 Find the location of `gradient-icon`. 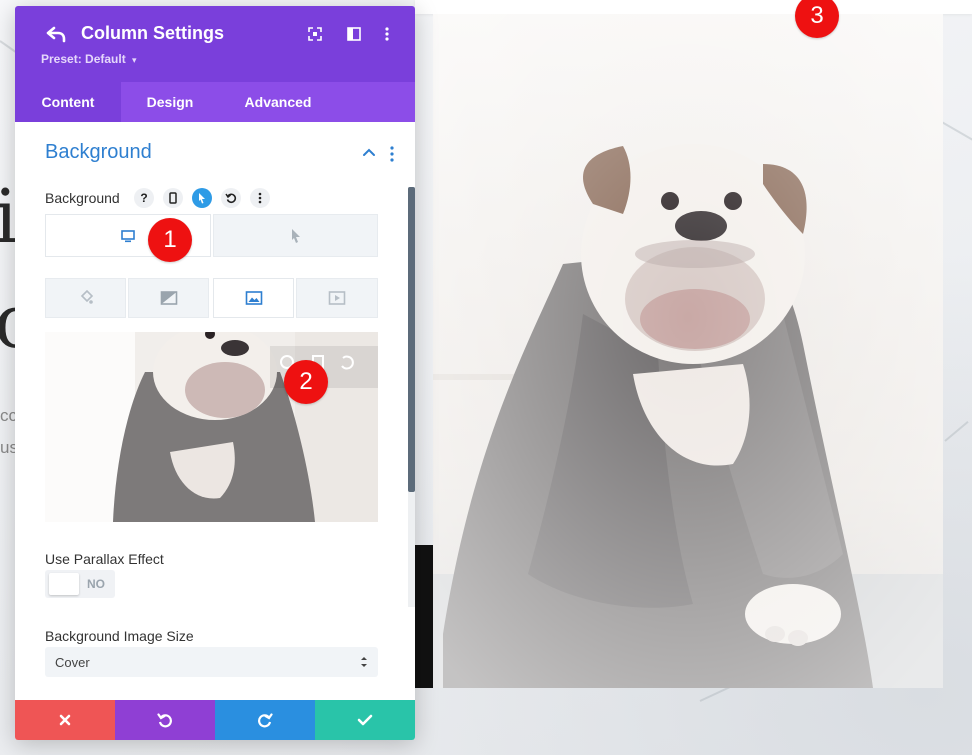

gradient-icon is located at coordinates (168, 298).